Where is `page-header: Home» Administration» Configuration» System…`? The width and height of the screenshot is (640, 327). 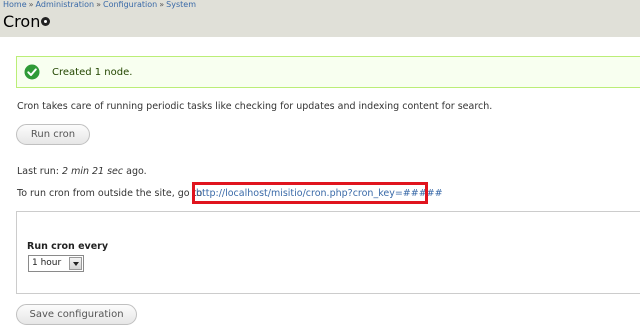
page-header: Home» Administration» Configuration» System… is located at coordinates (320, 18).